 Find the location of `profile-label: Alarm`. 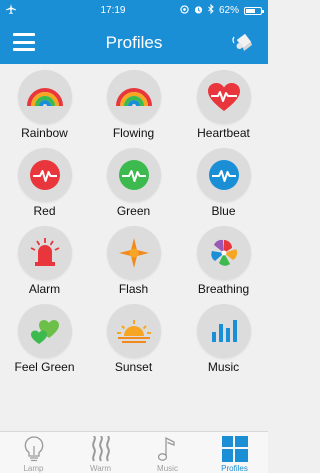

profile-label: Alarm is located at coordinates (44, 289).